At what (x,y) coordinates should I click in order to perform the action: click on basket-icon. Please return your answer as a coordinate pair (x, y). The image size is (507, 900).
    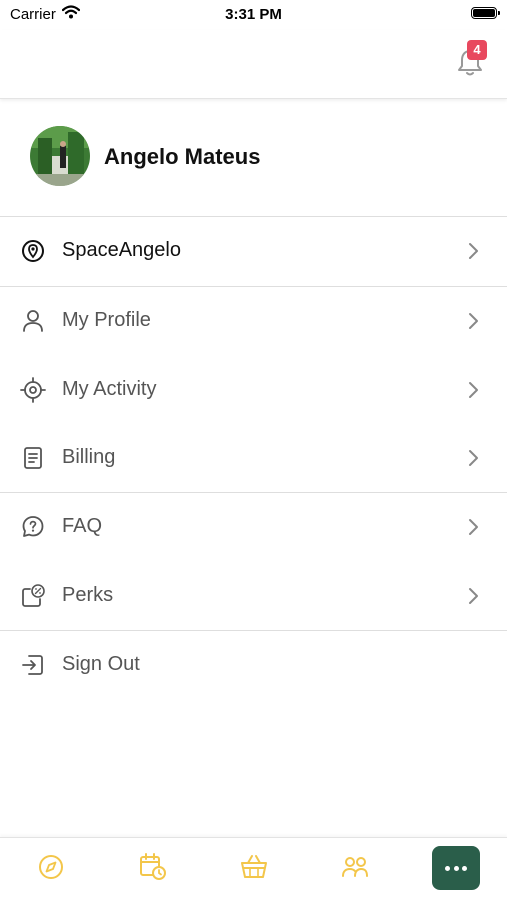
    Looking at the image, I should click on (254, 866).